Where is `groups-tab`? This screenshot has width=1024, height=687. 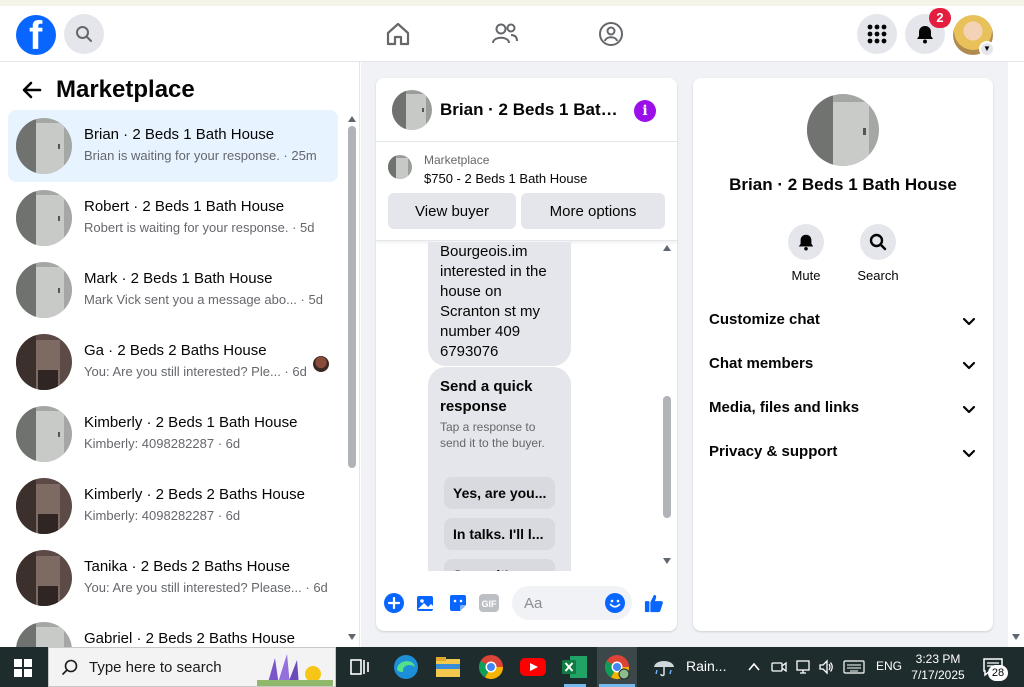
groups-tab is located at coordinates (611, 34).